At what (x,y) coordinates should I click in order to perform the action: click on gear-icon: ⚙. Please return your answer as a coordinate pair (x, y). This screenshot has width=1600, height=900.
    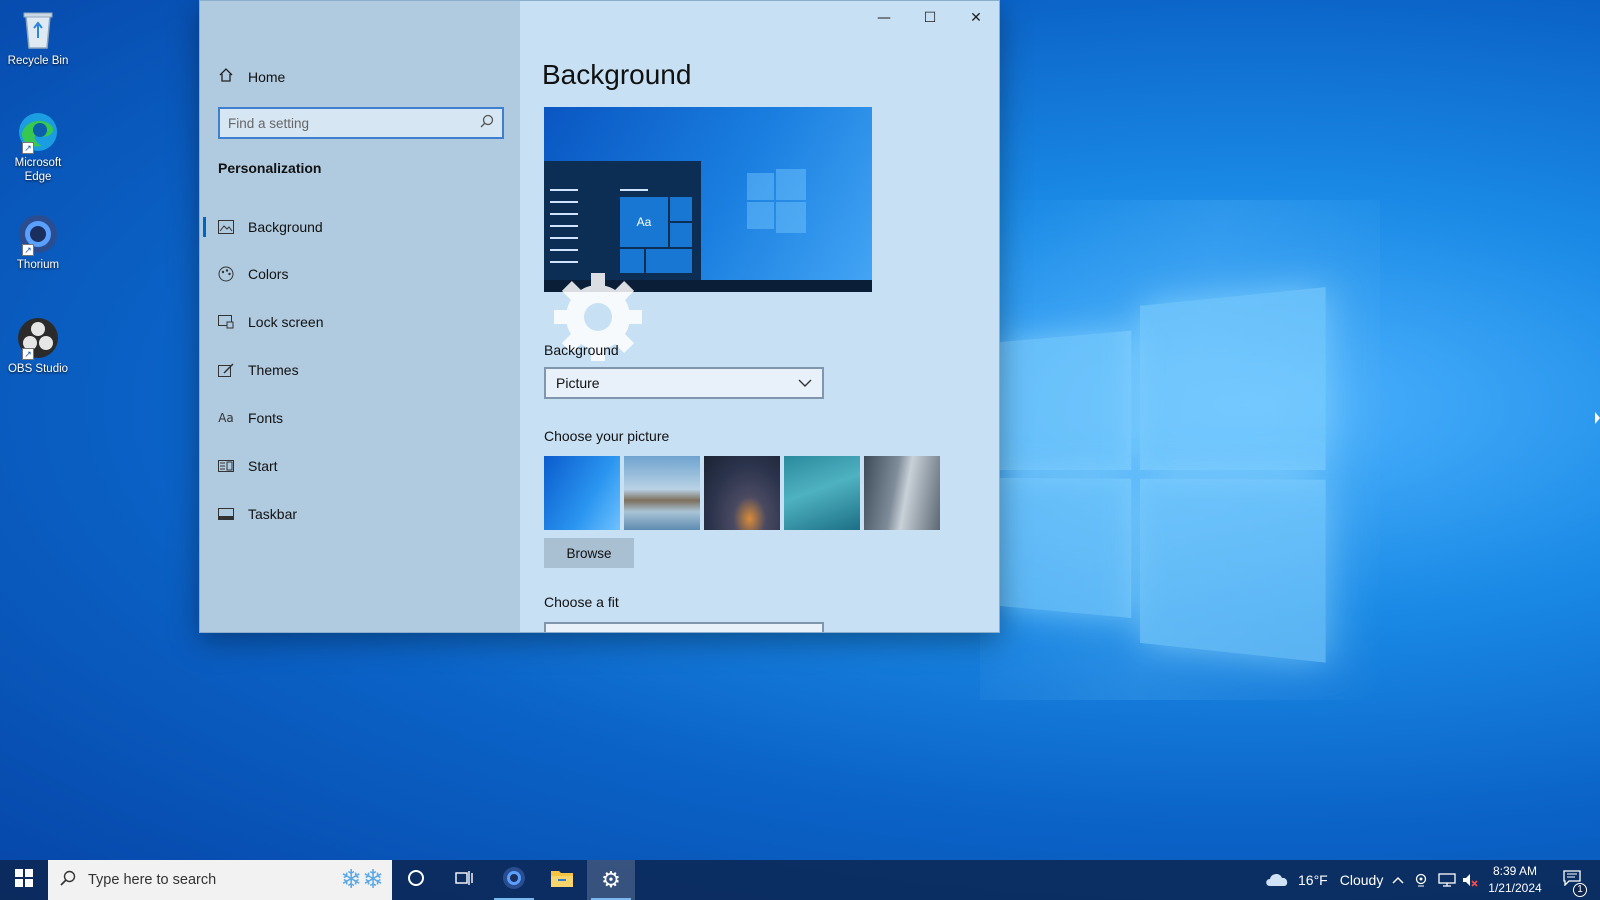
    Looking at the image, I should click on (611, 880).